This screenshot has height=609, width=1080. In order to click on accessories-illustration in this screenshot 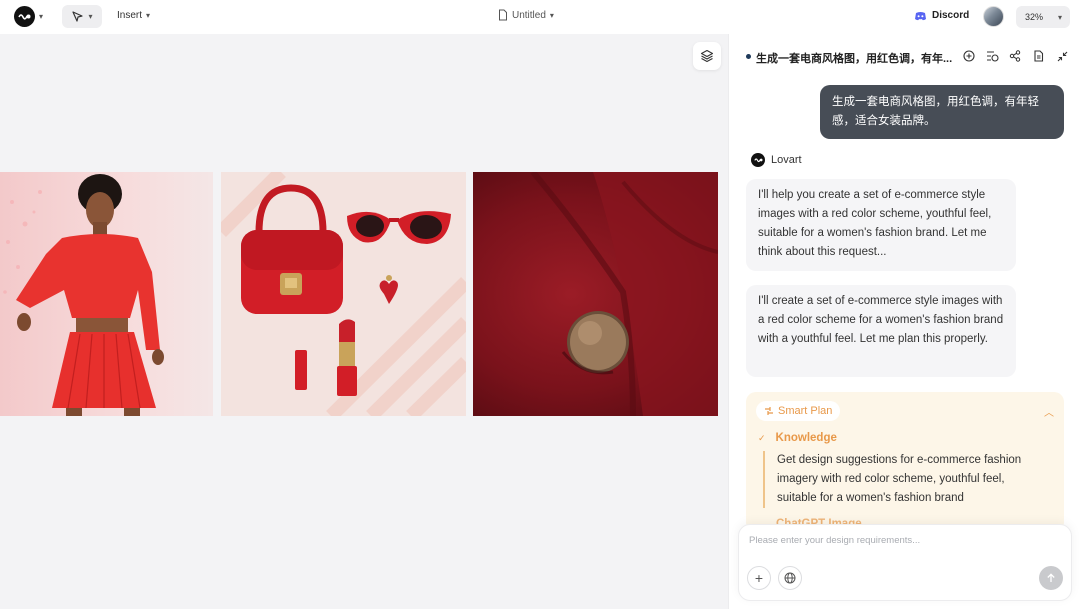, I will do `click(343, 294)`.